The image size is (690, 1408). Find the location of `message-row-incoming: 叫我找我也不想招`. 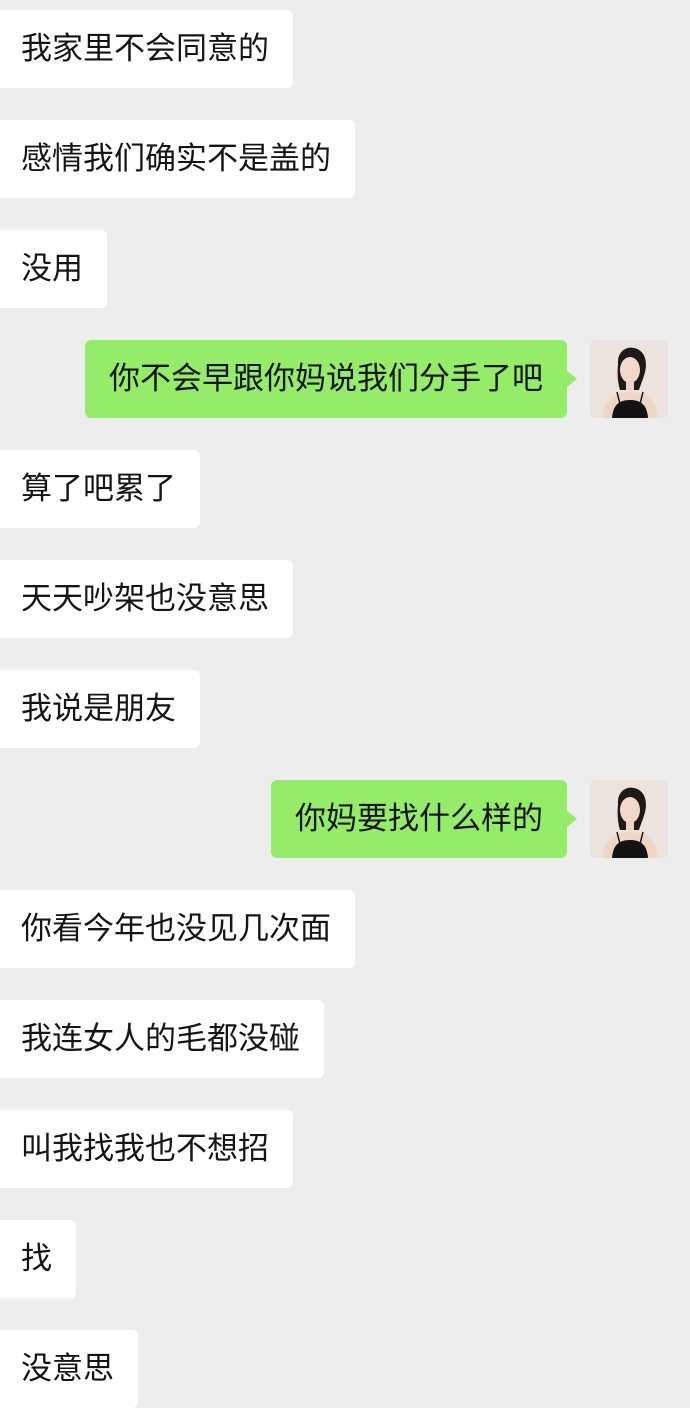

message-row-incoming: 叫我找我也不想招 is located at coordinates (345, 1149).